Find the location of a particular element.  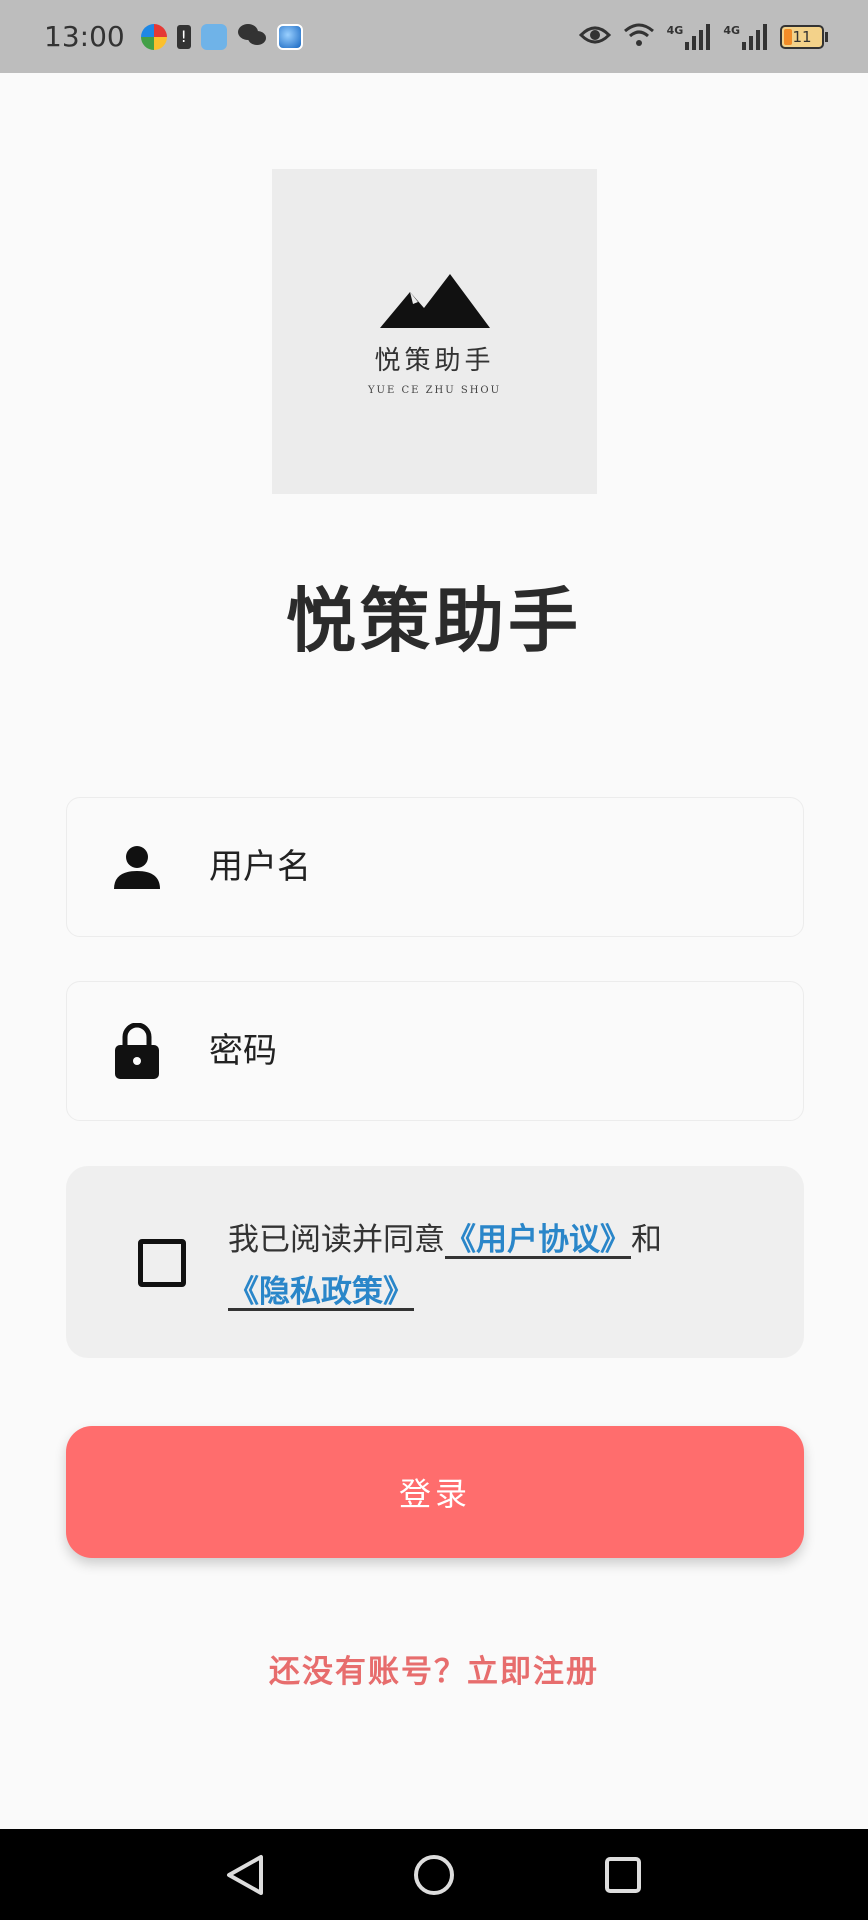

network-label-1: 4G is located at coordinates (675, 30).